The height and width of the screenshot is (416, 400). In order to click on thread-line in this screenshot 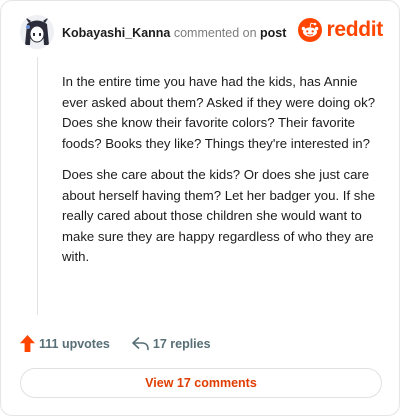, I will do `click(37, 186)`.